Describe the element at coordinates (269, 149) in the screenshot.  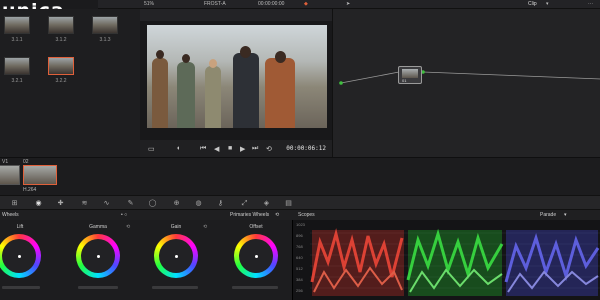
I see `loop-icon: ⟲` at that location.